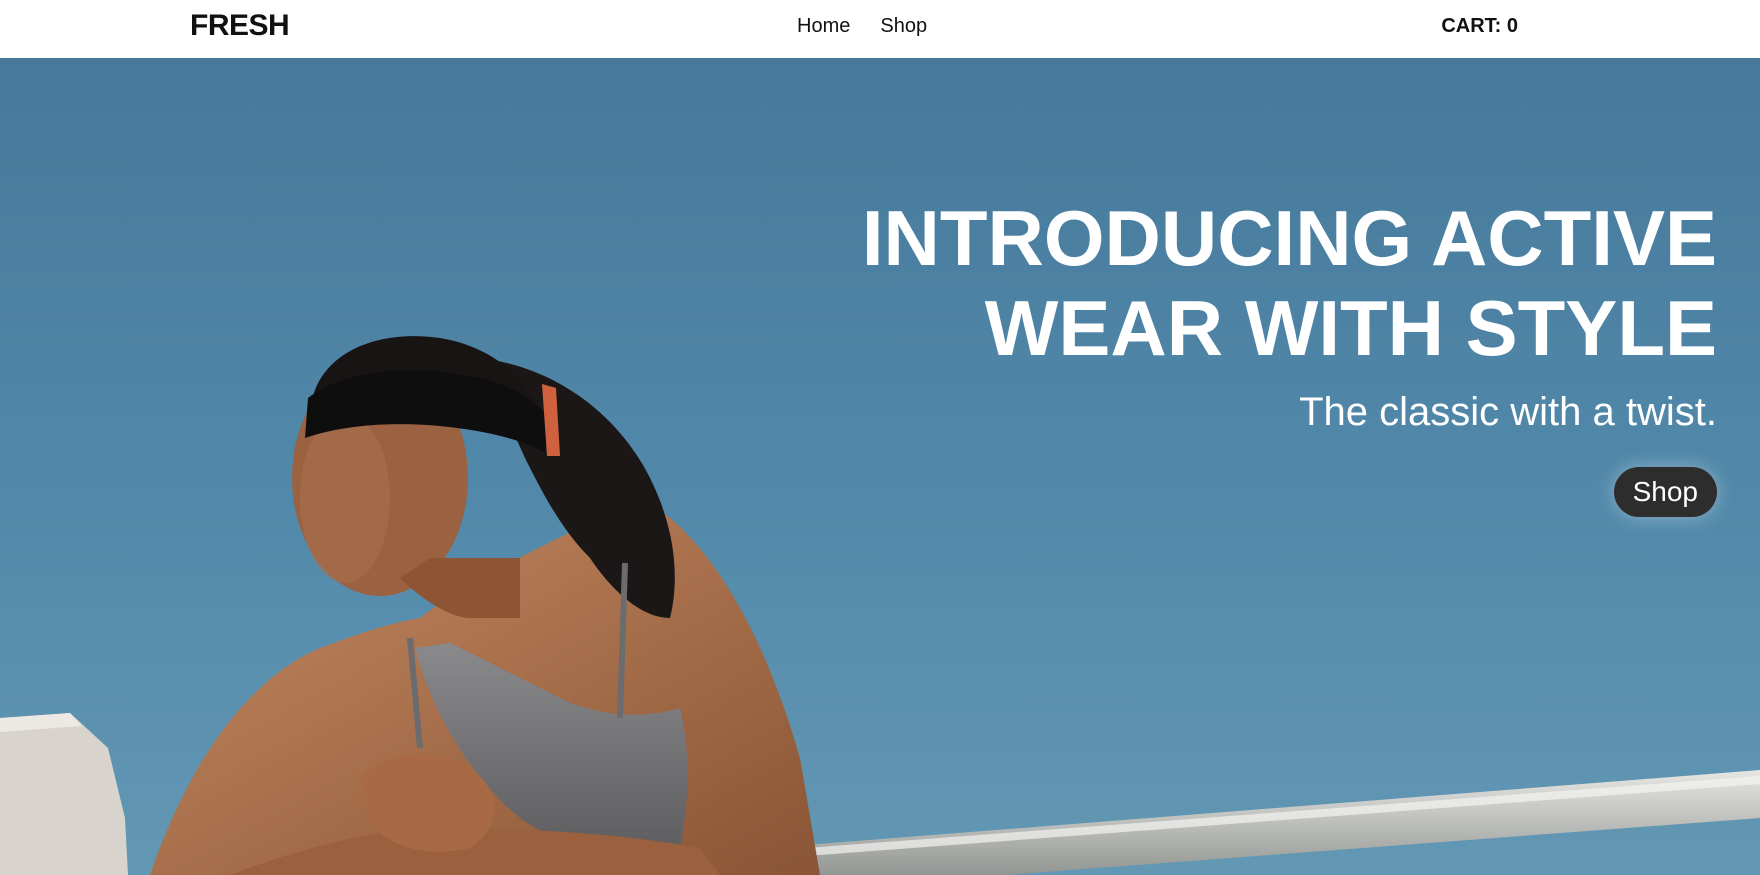 The image size is (1760, 875). I want to click on cart-link: CART: 0, so click(1479, 26).